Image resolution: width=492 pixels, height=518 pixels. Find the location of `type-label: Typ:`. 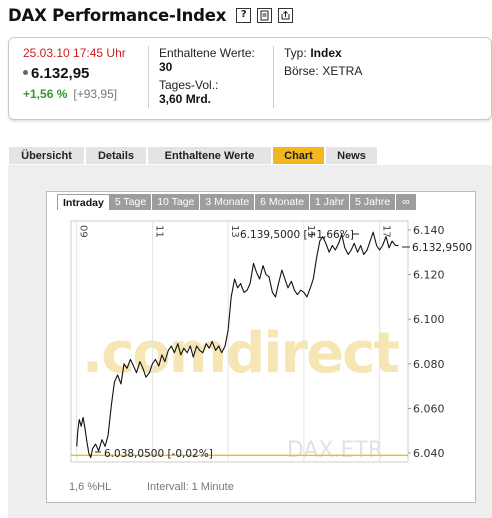

type-label: Typ: is located at coordinates (295, 53).